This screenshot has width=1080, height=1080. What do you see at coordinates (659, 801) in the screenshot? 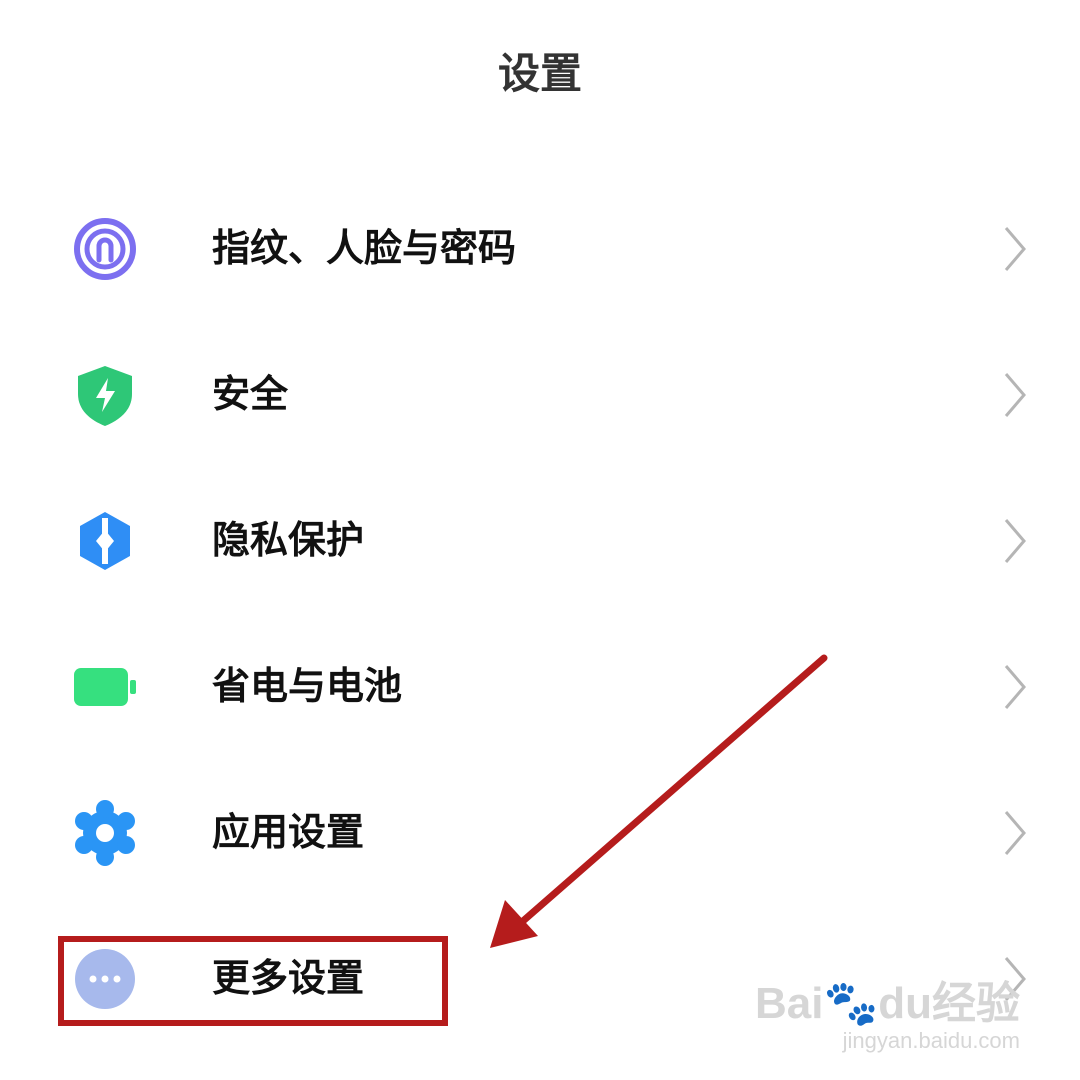
I see `annotation-arrow` at bounding box center [659, 801].